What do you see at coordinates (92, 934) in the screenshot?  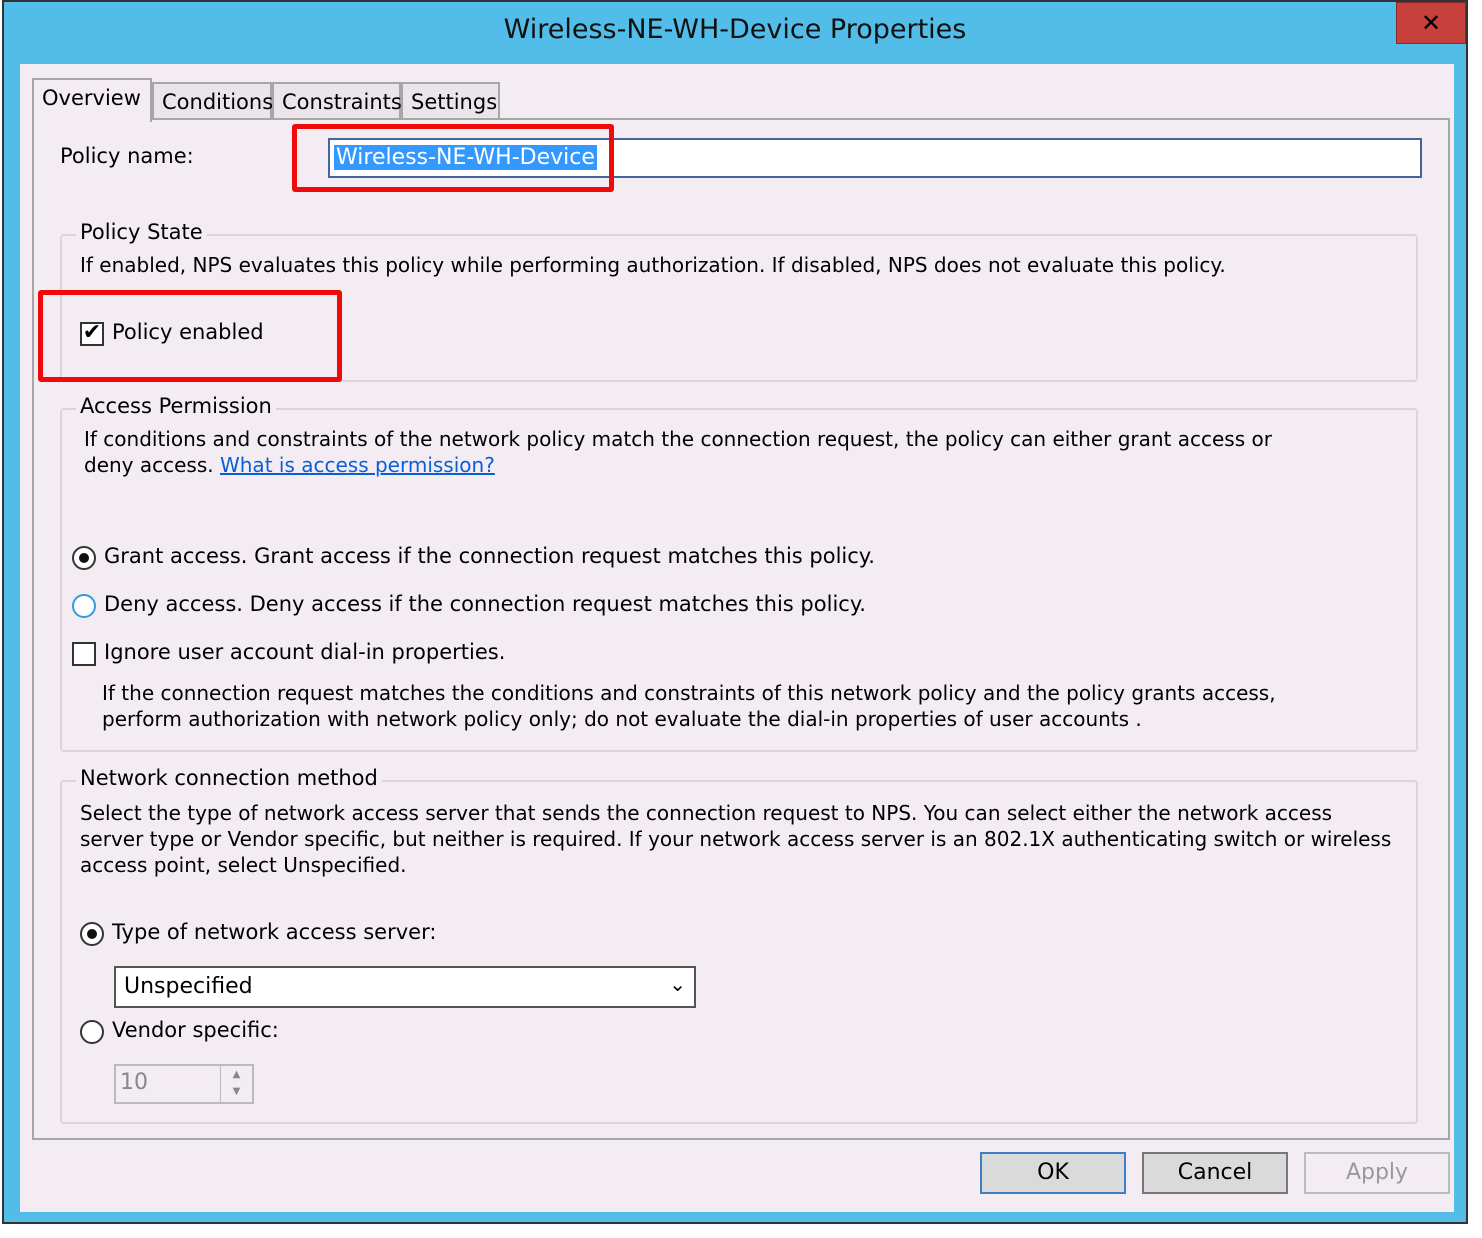 I see `type-of-server-radio` at bounding box center [92, 934].